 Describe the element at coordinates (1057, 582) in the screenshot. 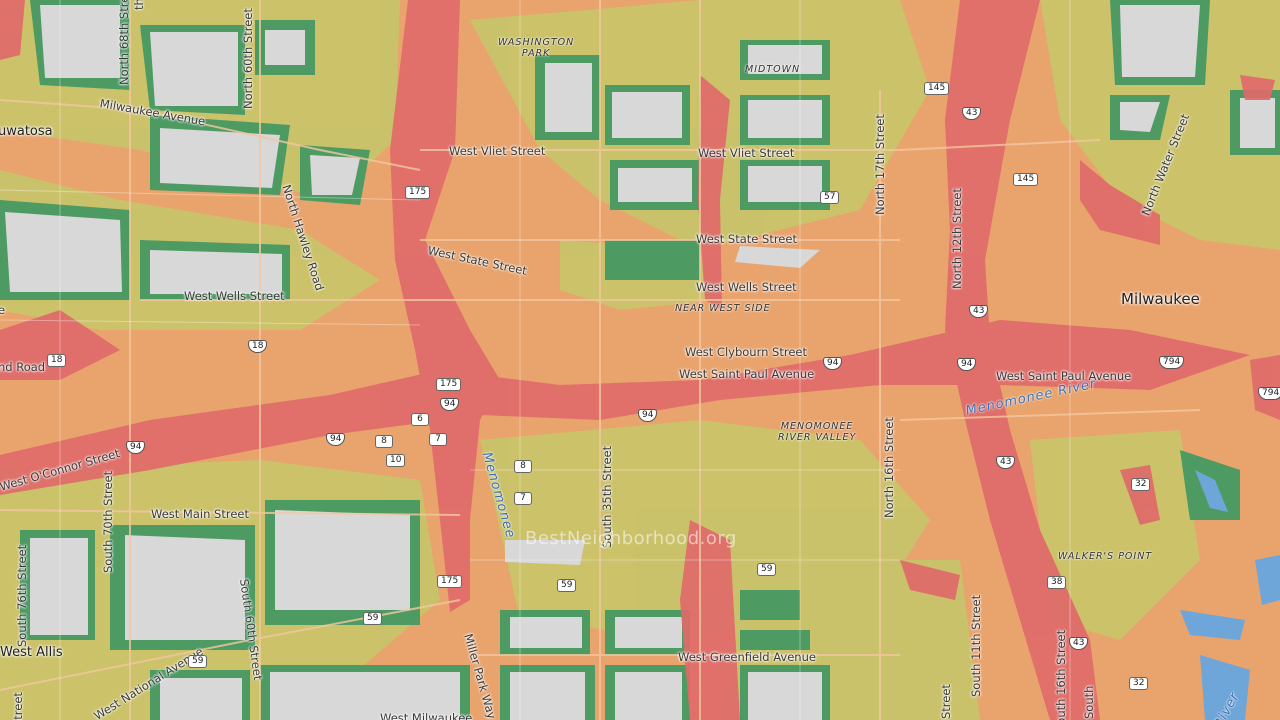

I see `route-shield-38: 38` at that location.